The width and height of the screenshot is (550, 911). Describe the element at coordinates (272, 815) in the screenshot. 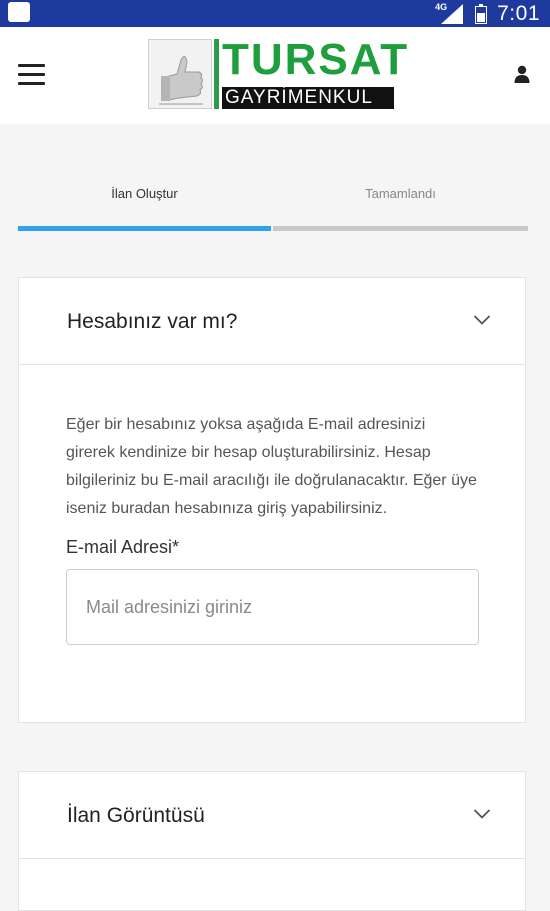

I see `listing-image-card-header: İlan Görüntüsü` at that location.